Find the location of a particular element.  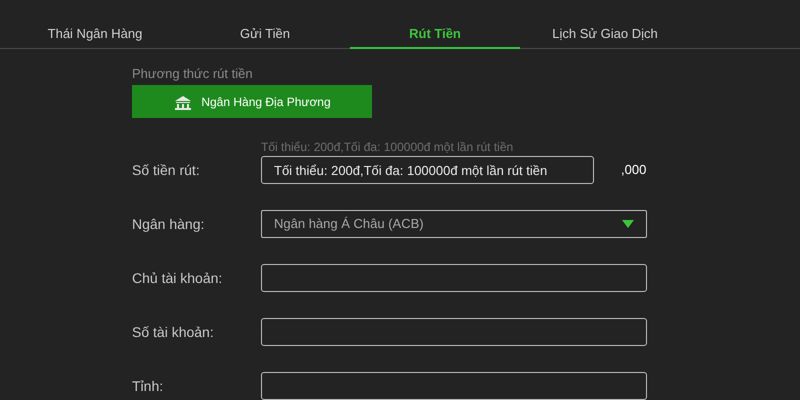

amount-field: Tối thiểu: 200đ,Tối đa: 100000đ một lần rút tiền is located at coordinates (427, 170).